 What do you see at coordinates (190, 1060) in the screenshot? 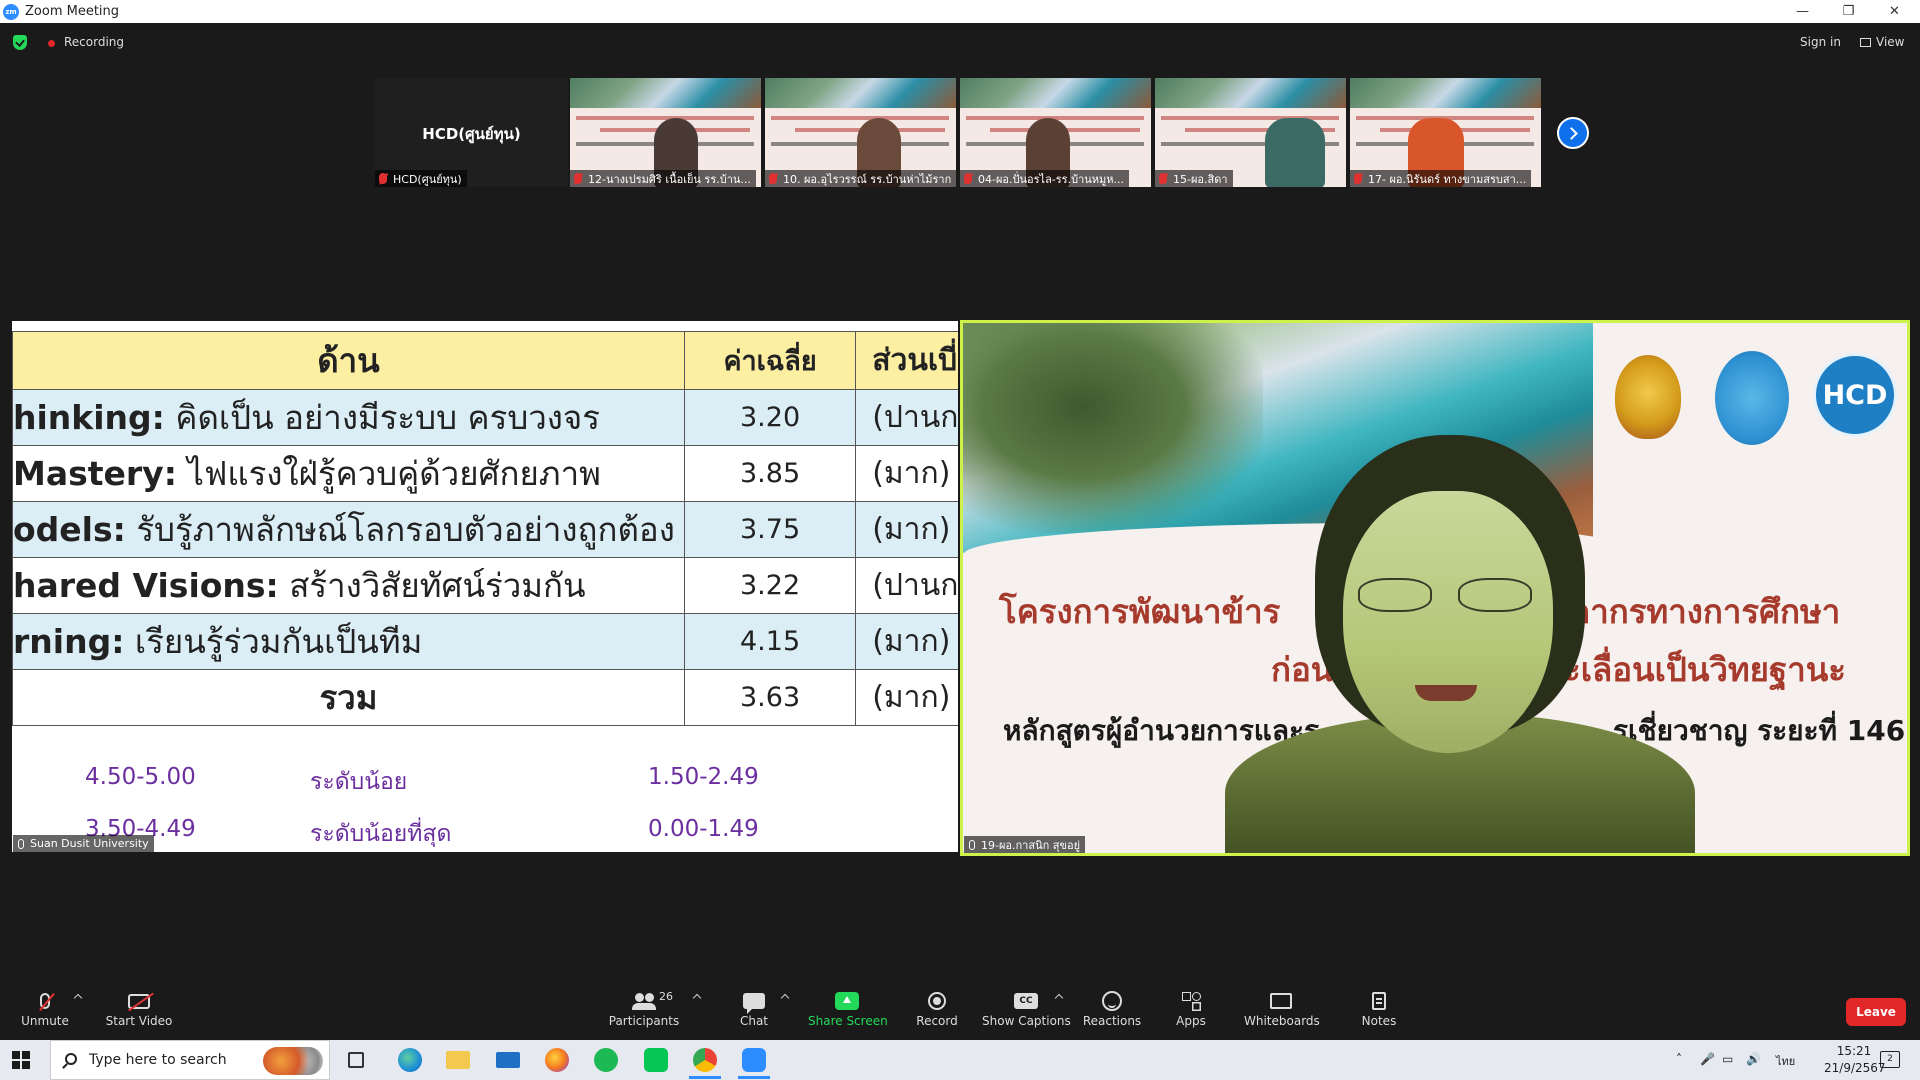
I see `taskbar-search-input: Type here to search` at bounding box center [190, 1060].